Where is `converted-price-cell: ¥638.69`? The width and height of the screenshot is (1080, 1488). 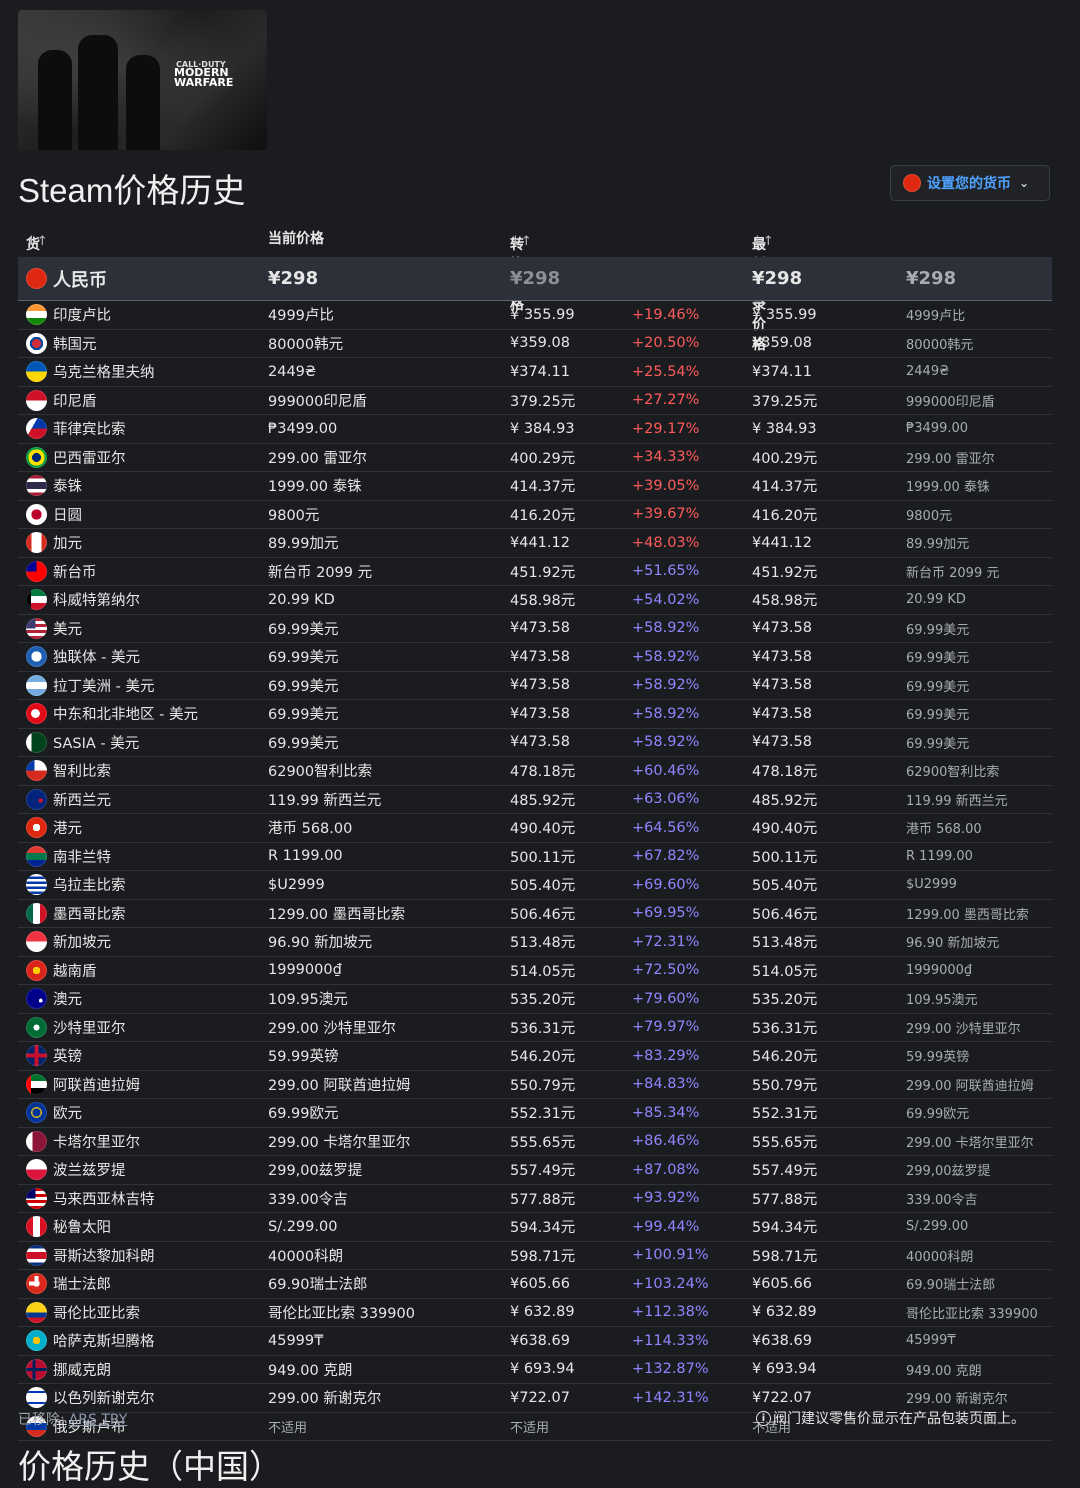 converted-price-cell: ¥638.69 is located at coordinates (540, 1340).